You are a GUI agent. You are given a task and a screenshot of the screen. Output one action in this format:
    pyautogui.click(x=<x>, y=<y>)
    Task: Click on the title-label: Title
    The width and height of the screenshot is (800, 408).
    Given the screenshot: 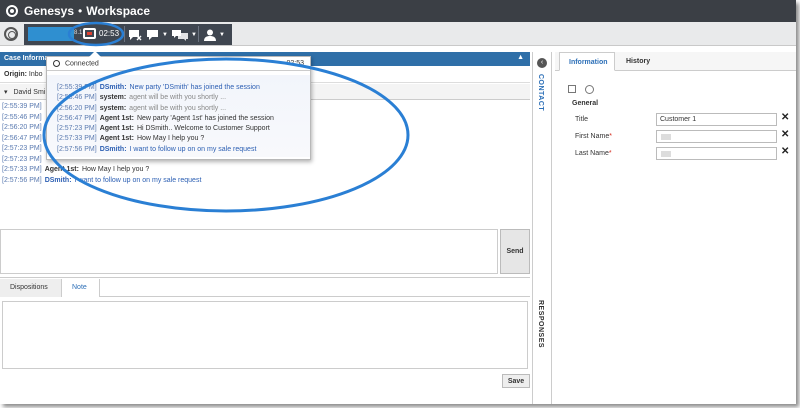 What is the action you would take?
    pyautogui.click(x=581, y=119)
    